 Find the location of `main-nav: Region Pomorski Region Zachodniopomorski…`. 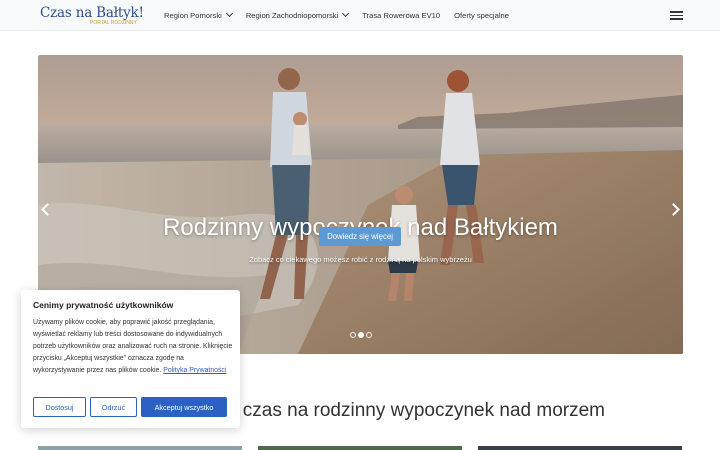

main-nav: Region Pomorski Region Zachodniopomorski… is located at coordinates (343, 15).